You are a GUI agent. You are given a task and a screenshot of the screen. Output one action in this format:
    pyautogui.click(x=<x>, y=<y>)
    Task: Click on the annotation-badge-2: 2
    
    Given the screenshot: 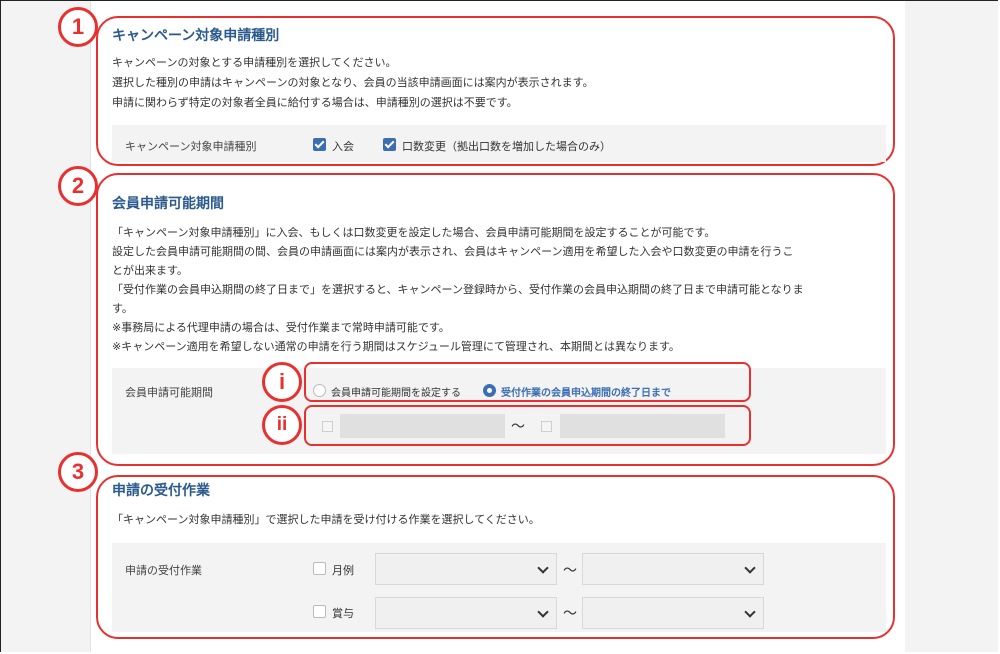 What is the action you would take?
    pyautogui.click(x=78, y=186)
    